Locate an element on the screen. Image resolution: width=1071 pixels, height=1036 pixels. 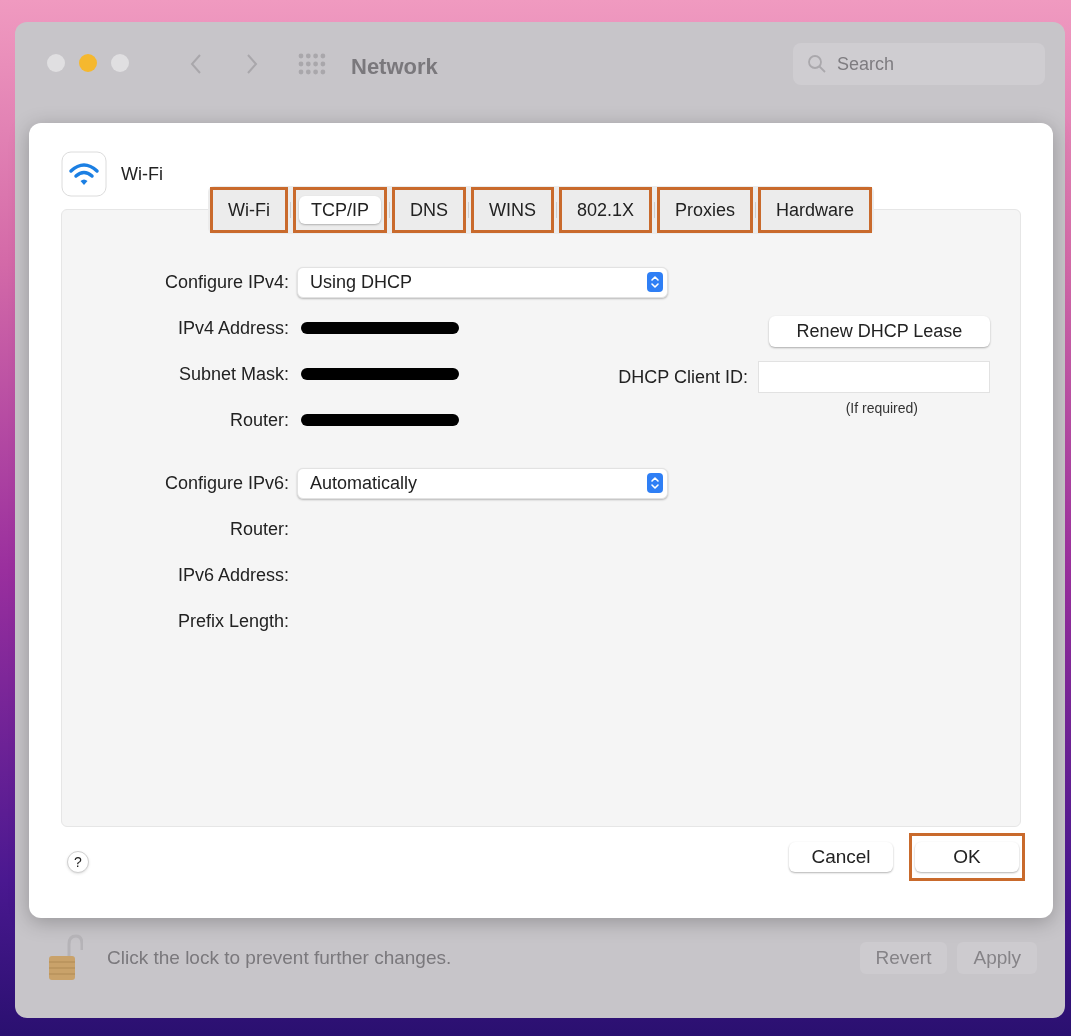
lock-icon is located at coordinates (65, 958).